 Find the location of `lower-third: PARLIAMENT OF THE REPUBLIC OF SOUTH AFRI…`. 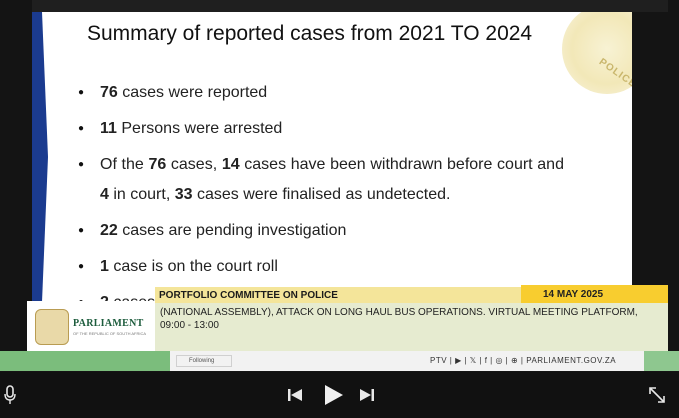

lower-third: PARLIAMENT OF THE REPUBLIC OF SOUTH AFRI… is located at coordinates (347, 318).